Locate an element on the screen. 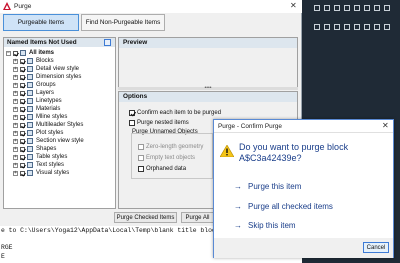 This screenshot has height=263, width=400. tree-item-text-styles: + Text styles is located at coordinates (38, 165).